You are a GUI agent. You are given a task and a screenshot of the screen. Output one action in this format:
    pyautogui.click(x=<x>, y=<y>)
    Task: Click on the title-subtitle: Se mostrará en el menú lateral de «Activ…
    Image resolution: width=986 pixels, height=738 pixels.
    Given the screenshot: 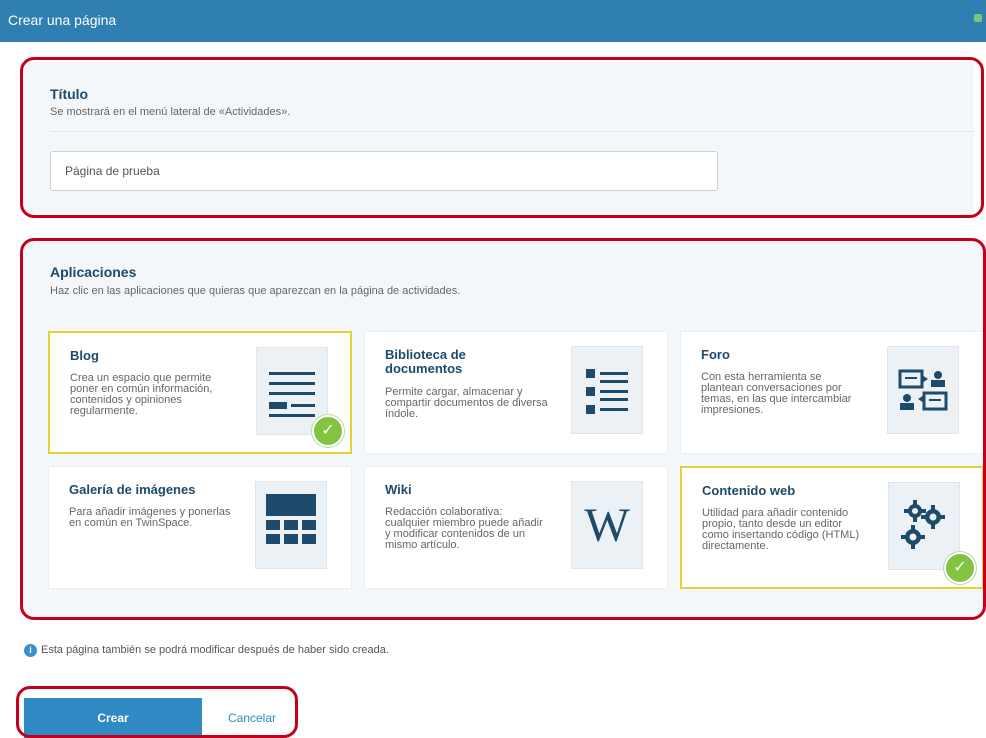 What is the action you would take?
    pyautogui.click(x=170, y=112)
    